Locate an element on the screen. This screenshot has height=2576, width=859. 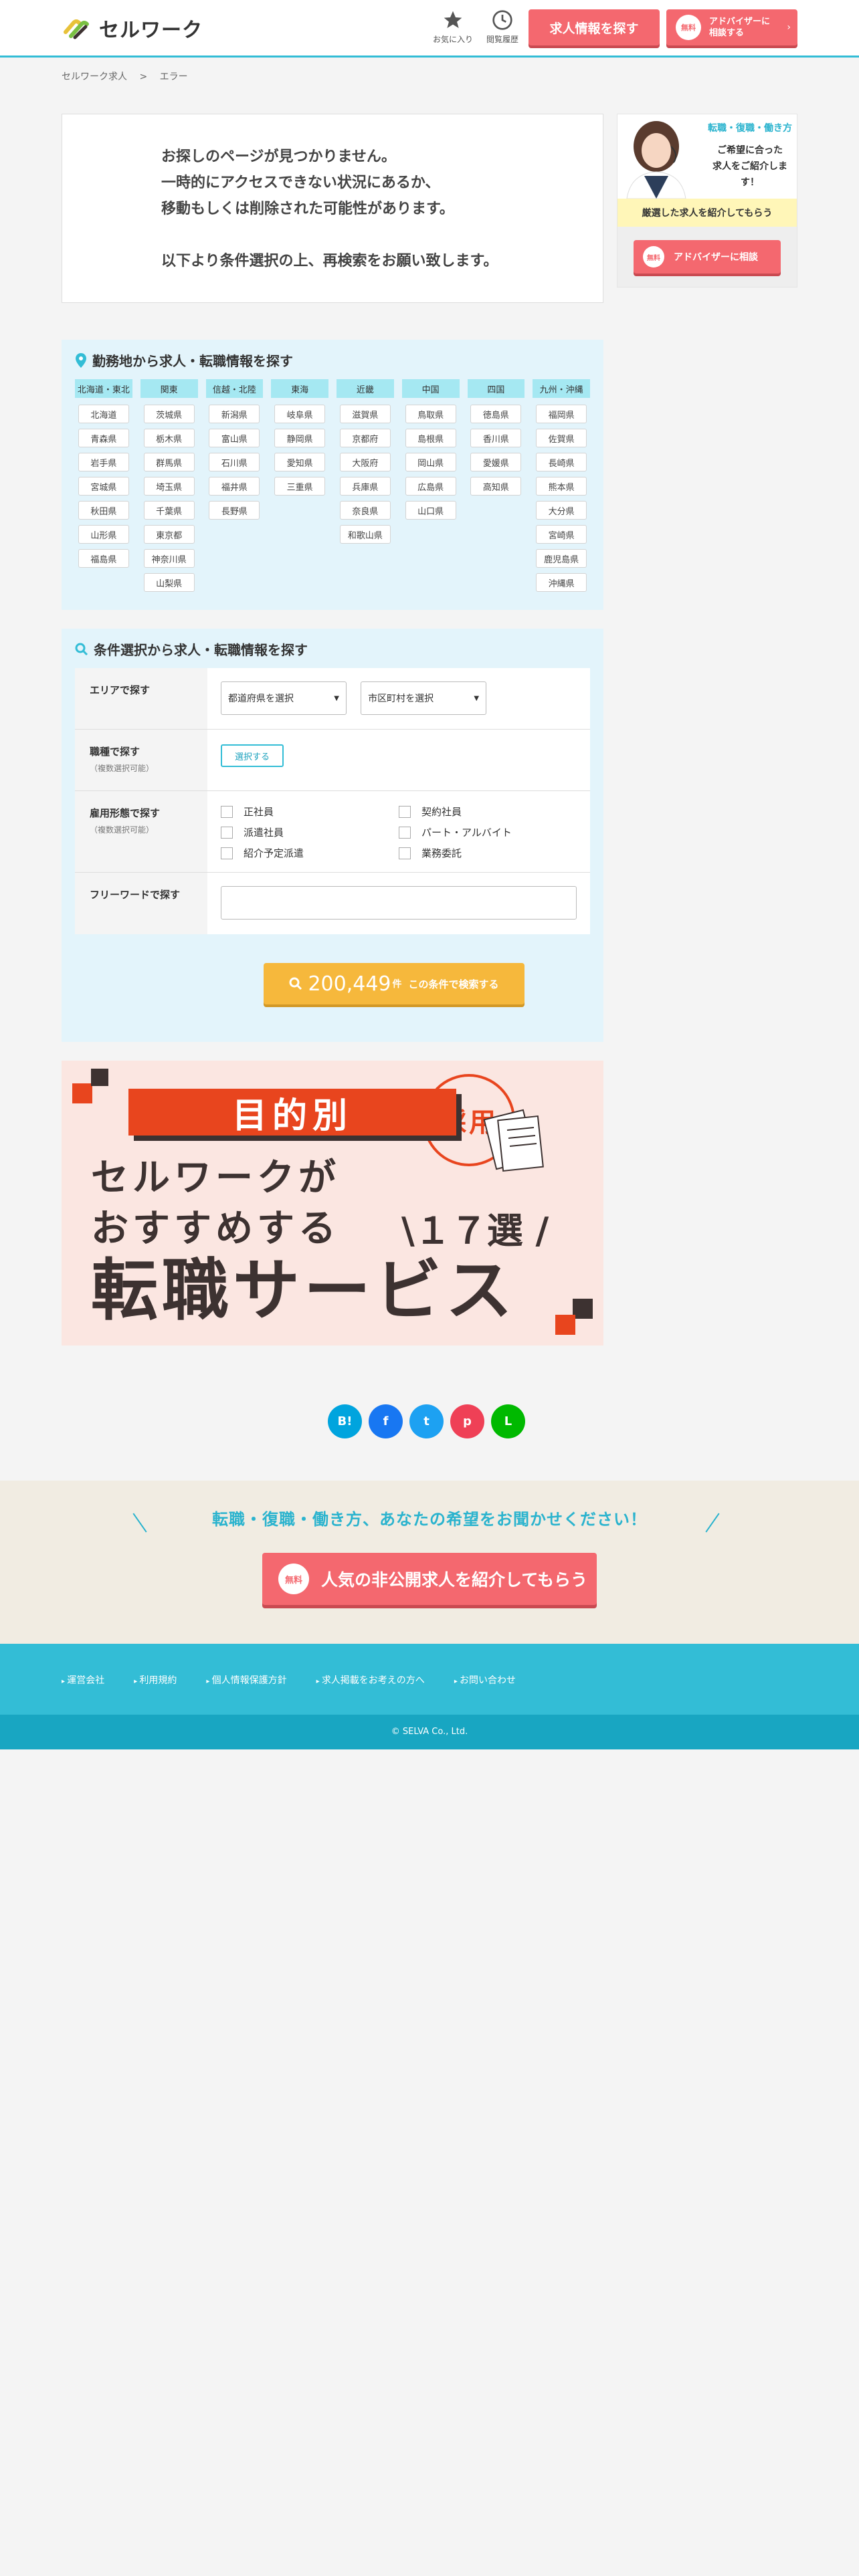
career-service-banner: 採用 目的別 セルワークが おすすめする \１７選 / 転職サービス is located at coordinates (332, 1203).